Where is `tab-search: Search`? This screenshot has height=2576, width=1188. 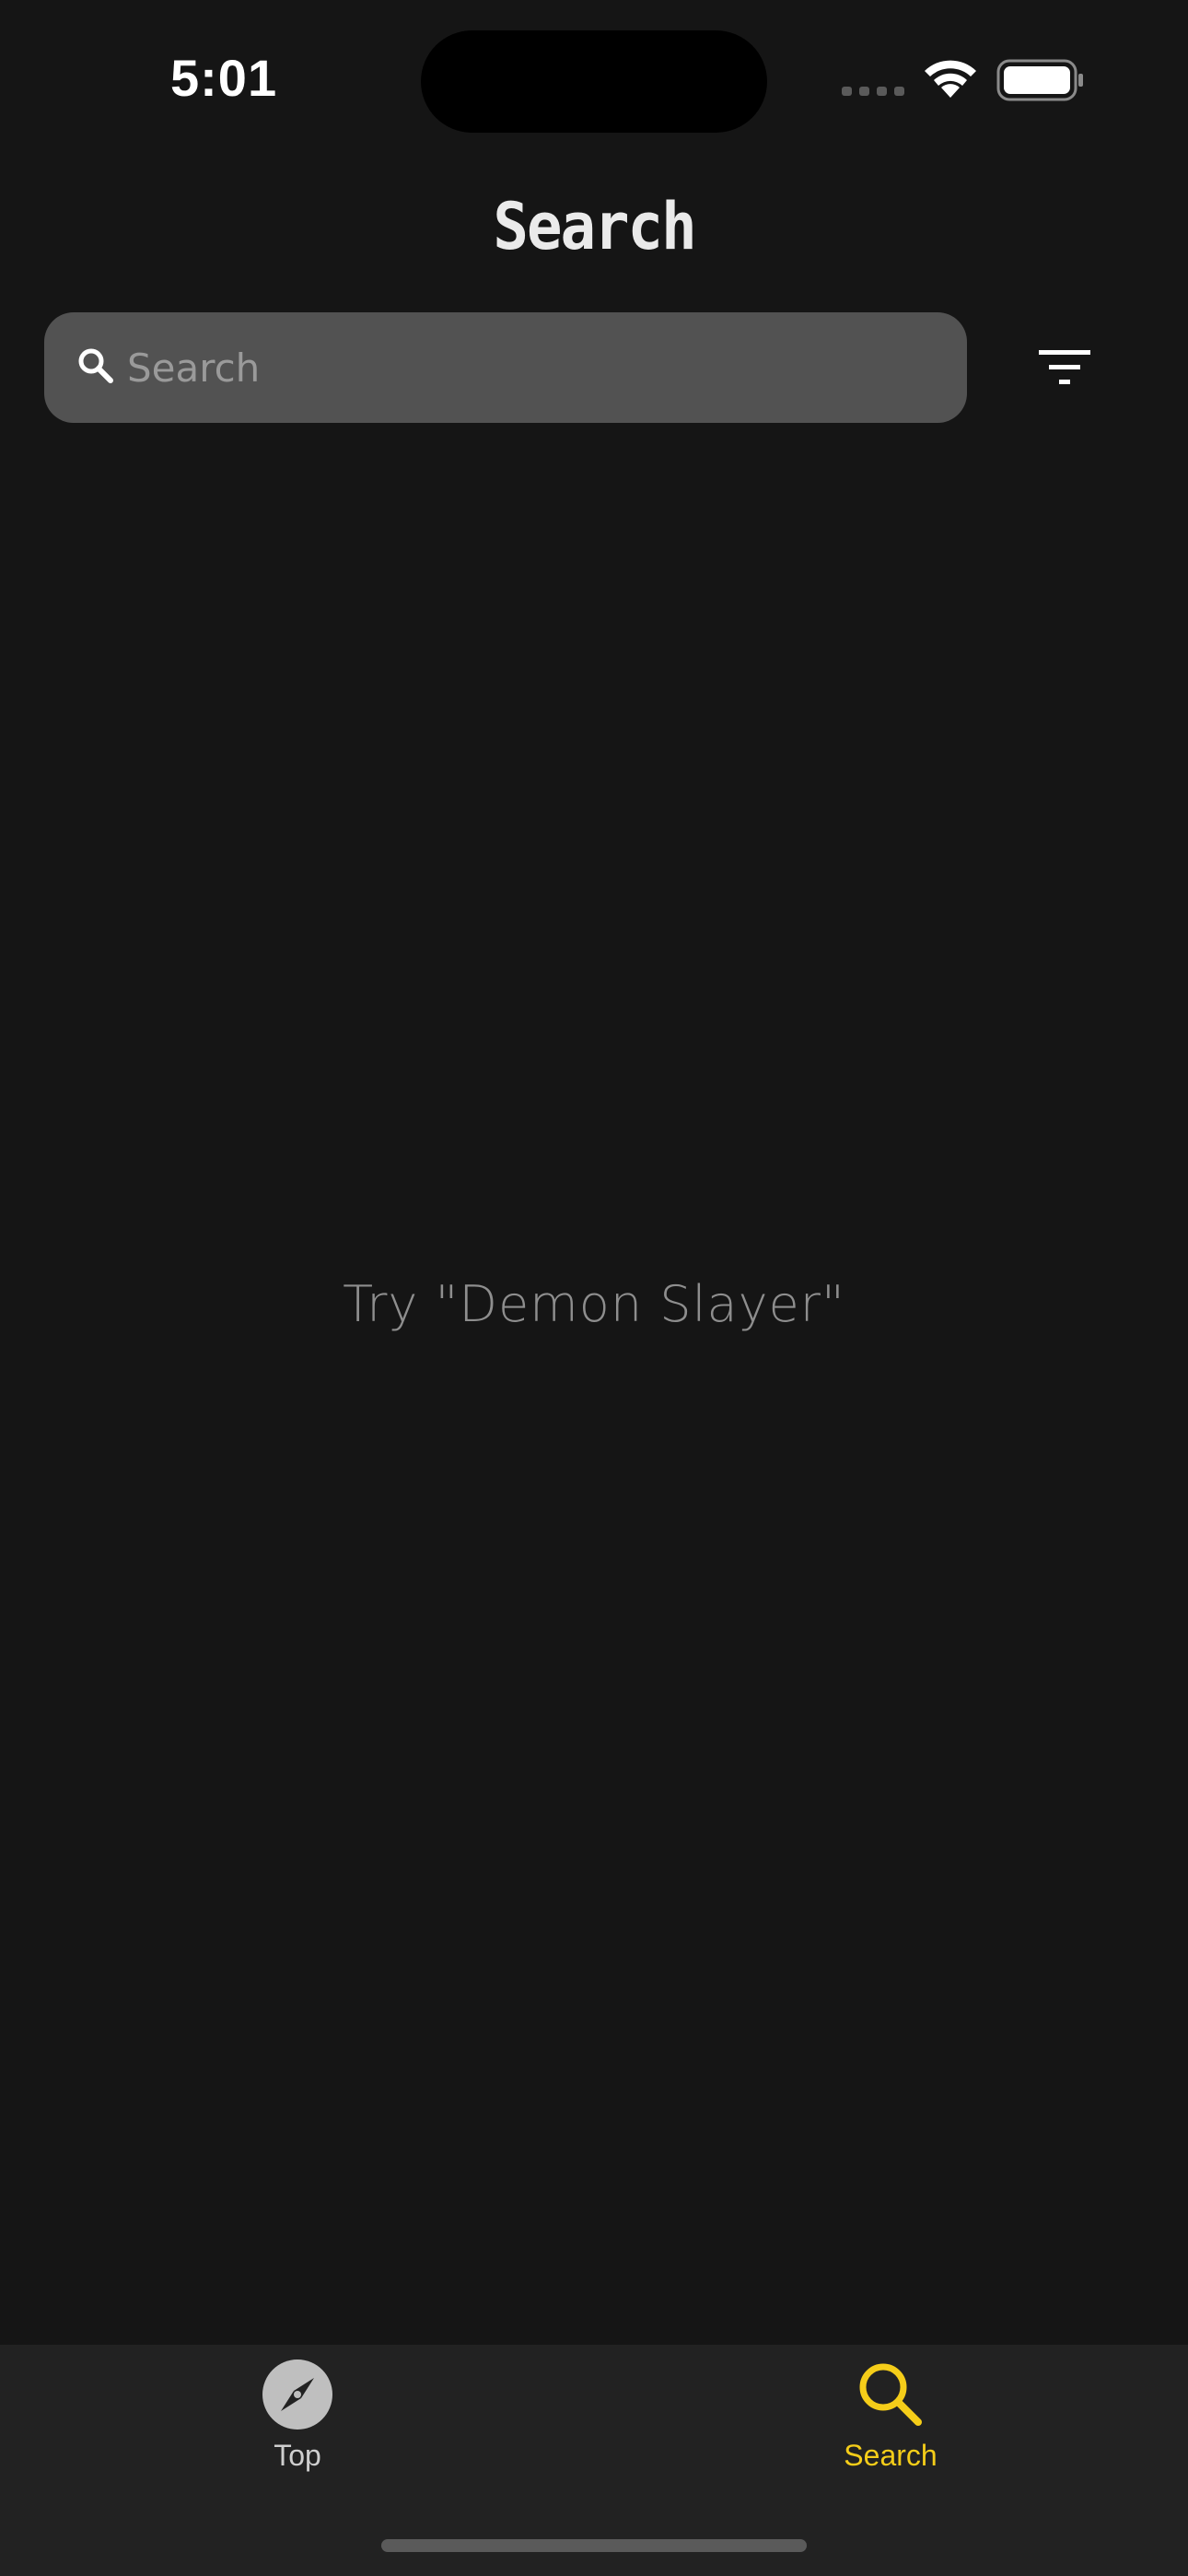
tab-search: Search is located at coordinates (890, 2423).